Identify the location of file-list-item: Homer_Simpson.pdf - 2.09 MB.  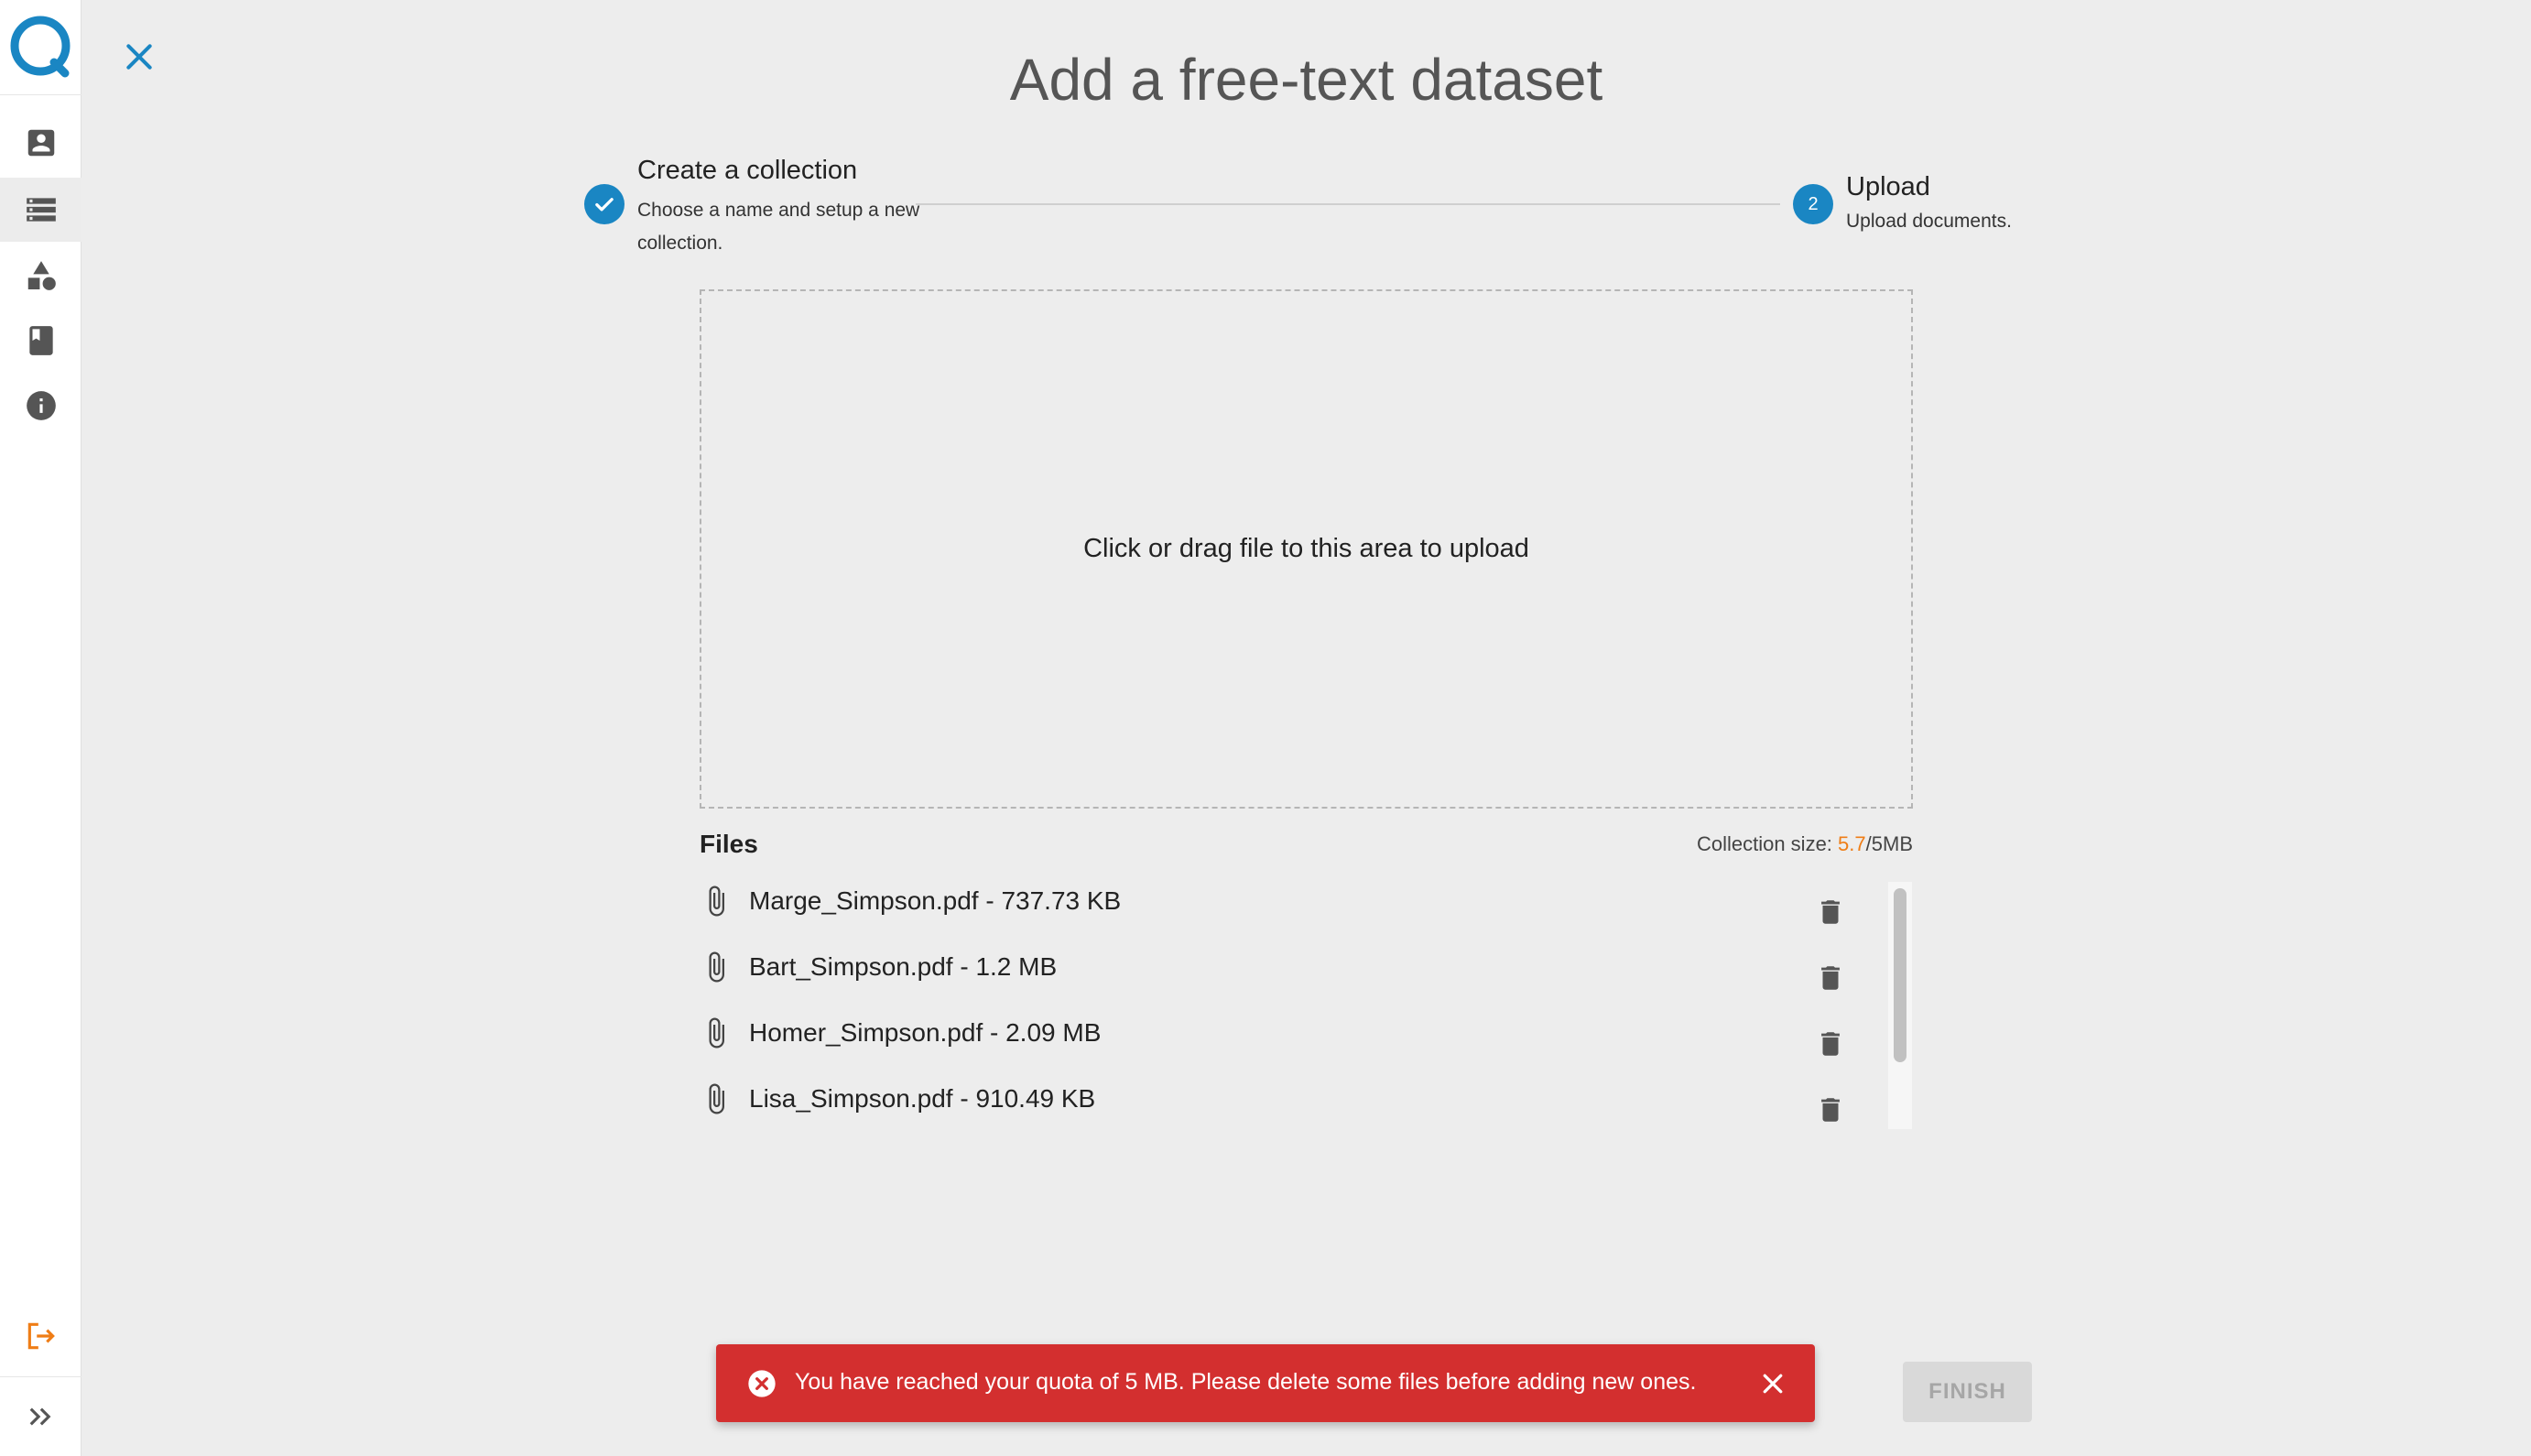
(1291, 1040).